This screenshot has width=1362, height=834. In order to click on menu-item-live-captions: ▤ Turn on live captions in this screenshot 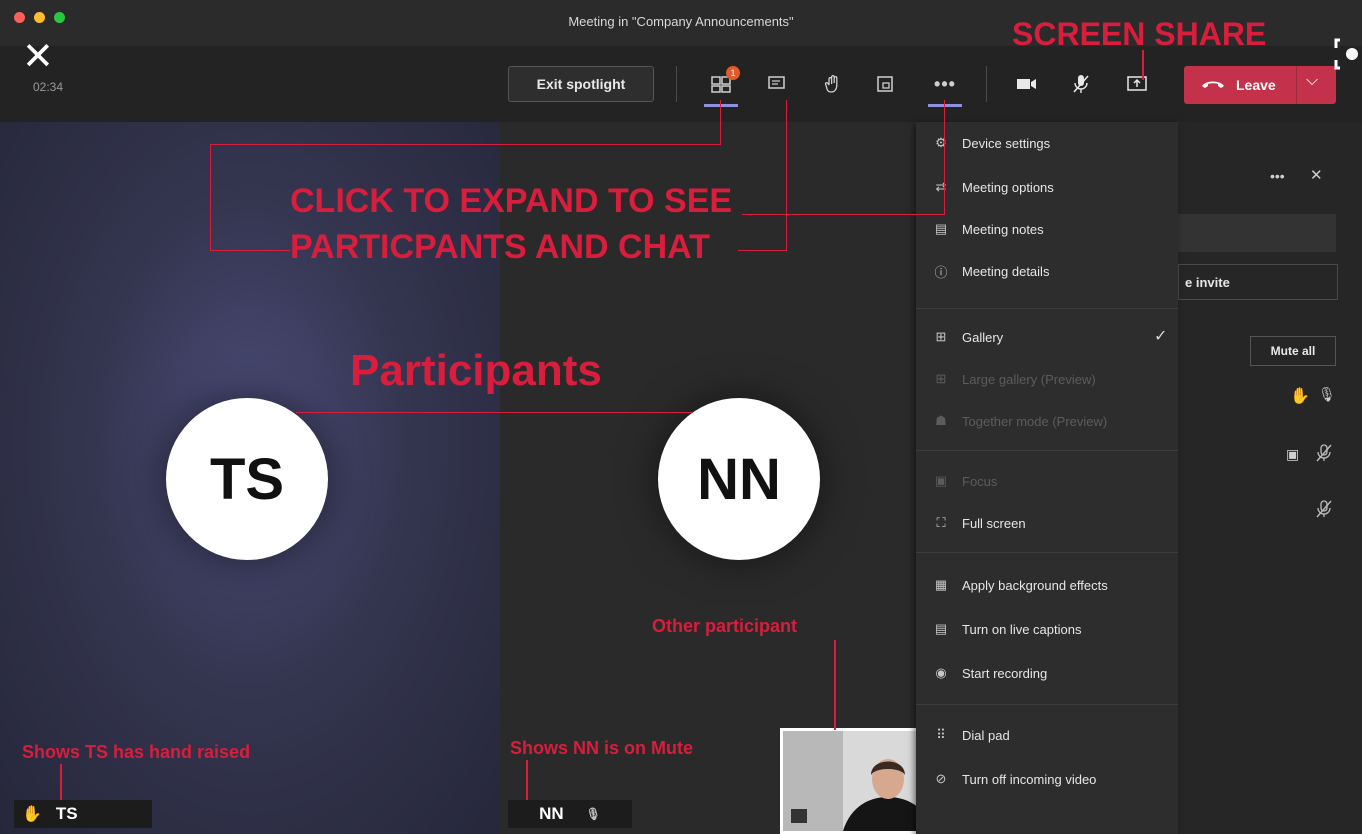, I will do `click(1052, 629)`.